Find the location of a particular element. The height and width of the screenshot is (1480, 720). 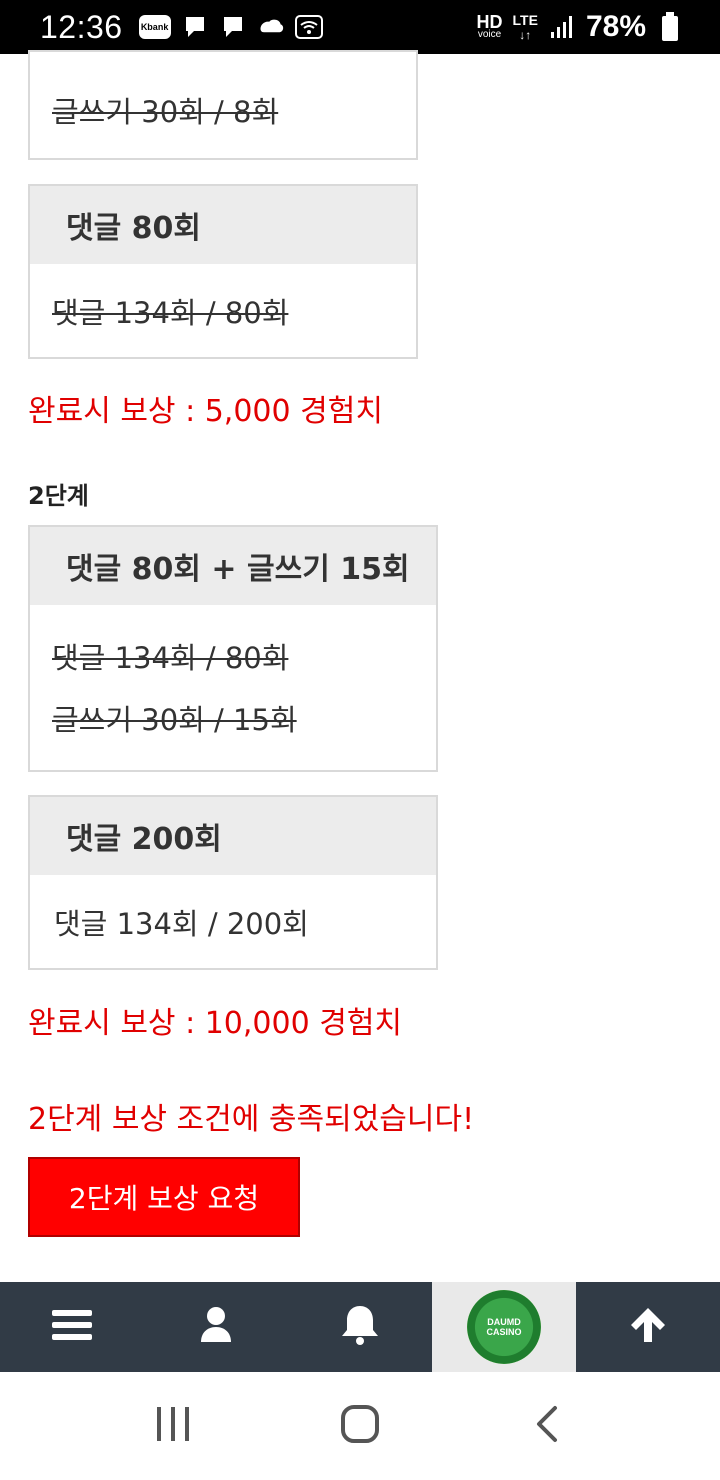

kbank-icon: Kbank is located at coordinates (154, 27).